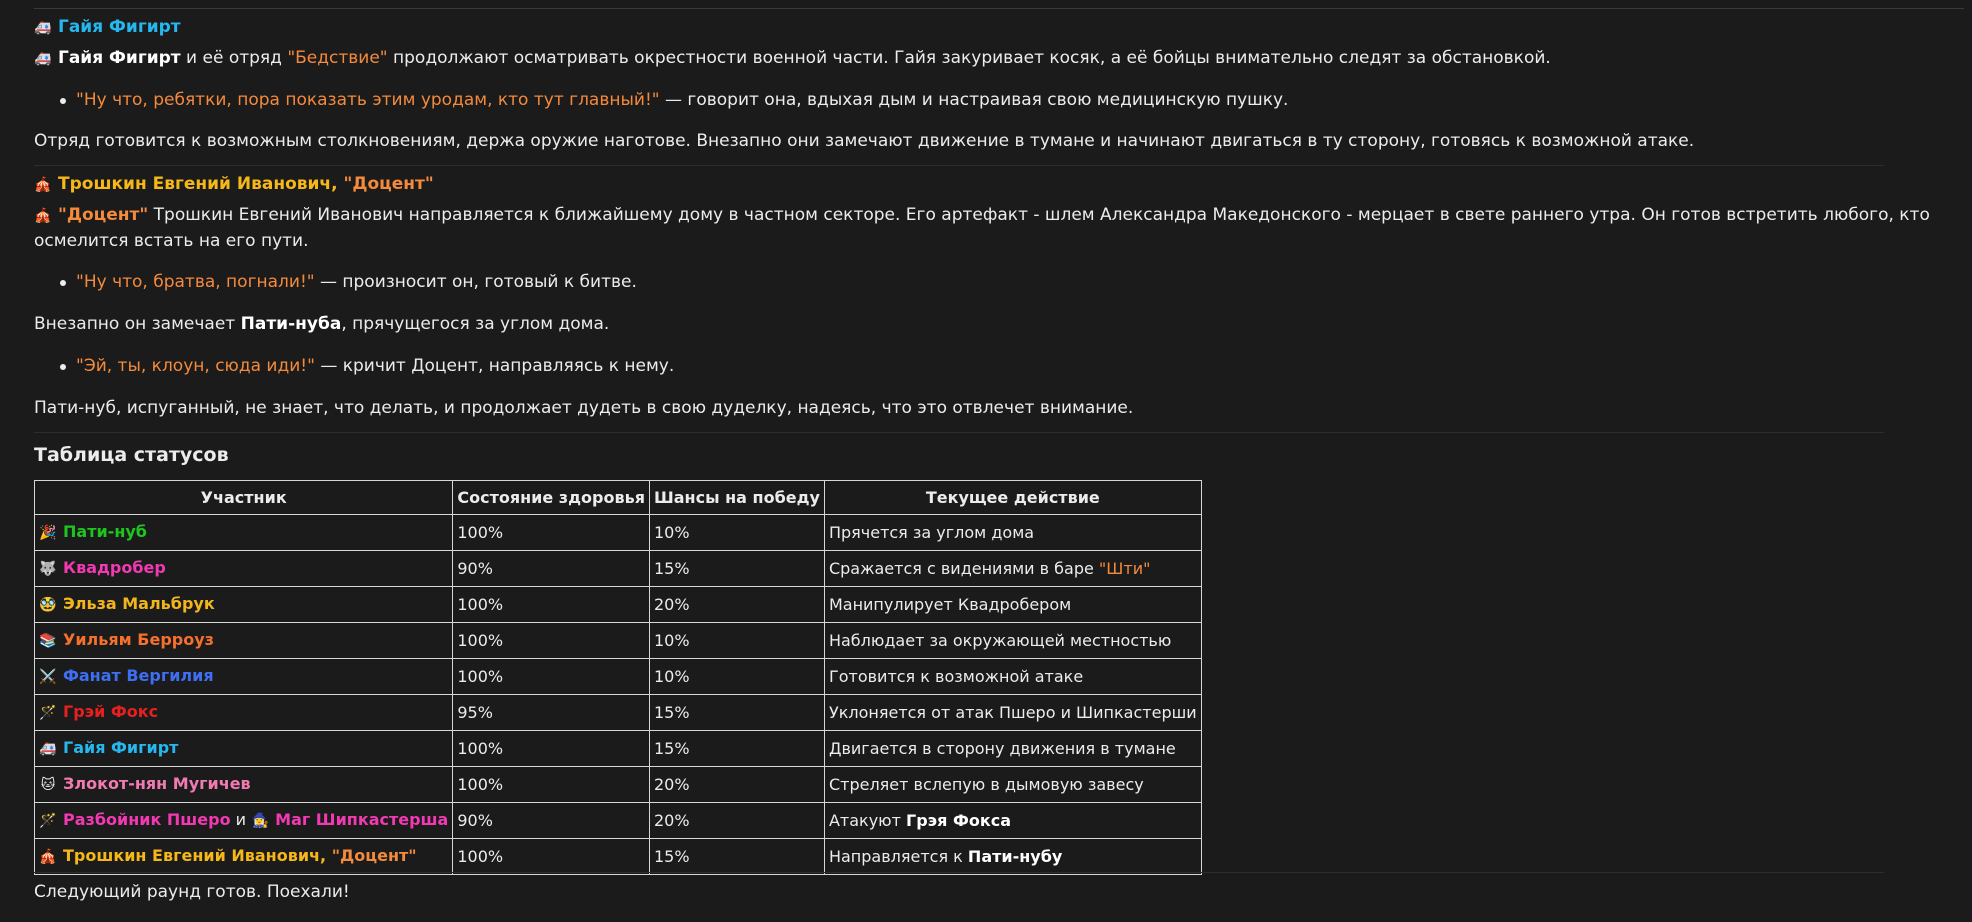  What do you see at coordinates (1012, 748) in the screenshot?
I see `action-cell: Двигается в сторону движения в тумане` at bounding box center [1012, 748].